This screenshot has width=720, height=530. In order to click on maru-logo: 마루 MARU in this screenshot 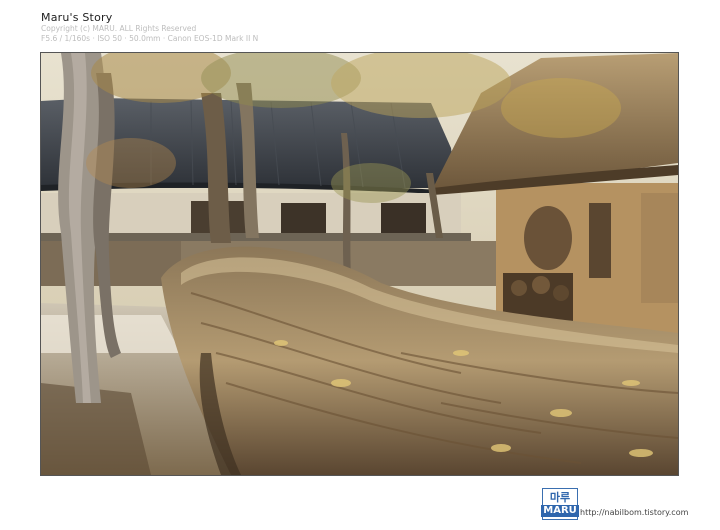, I will do `click(560, 504)`.